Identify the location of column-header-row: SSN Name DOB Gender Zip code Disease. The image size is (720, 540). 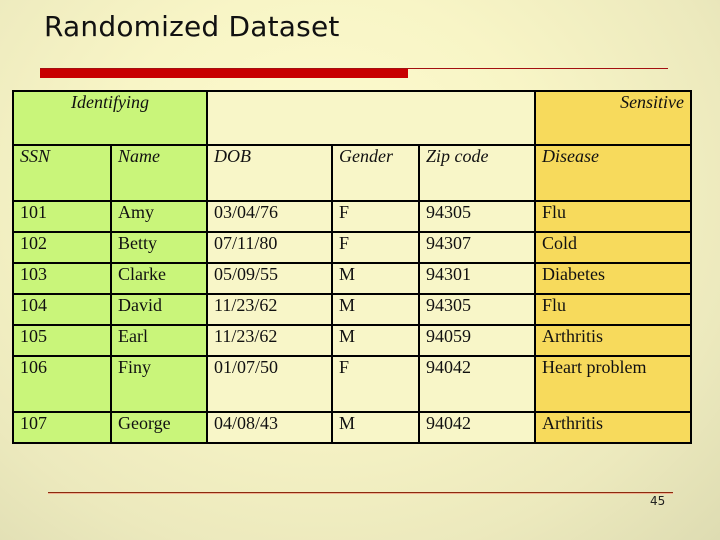
(352, 173).